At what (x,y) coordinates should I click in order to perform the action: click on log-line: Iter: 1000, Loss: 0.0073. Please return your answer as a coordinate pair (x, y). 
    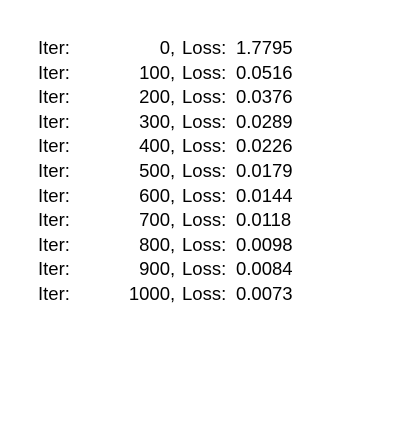
    Looking at the image, I should click on (208, 294).